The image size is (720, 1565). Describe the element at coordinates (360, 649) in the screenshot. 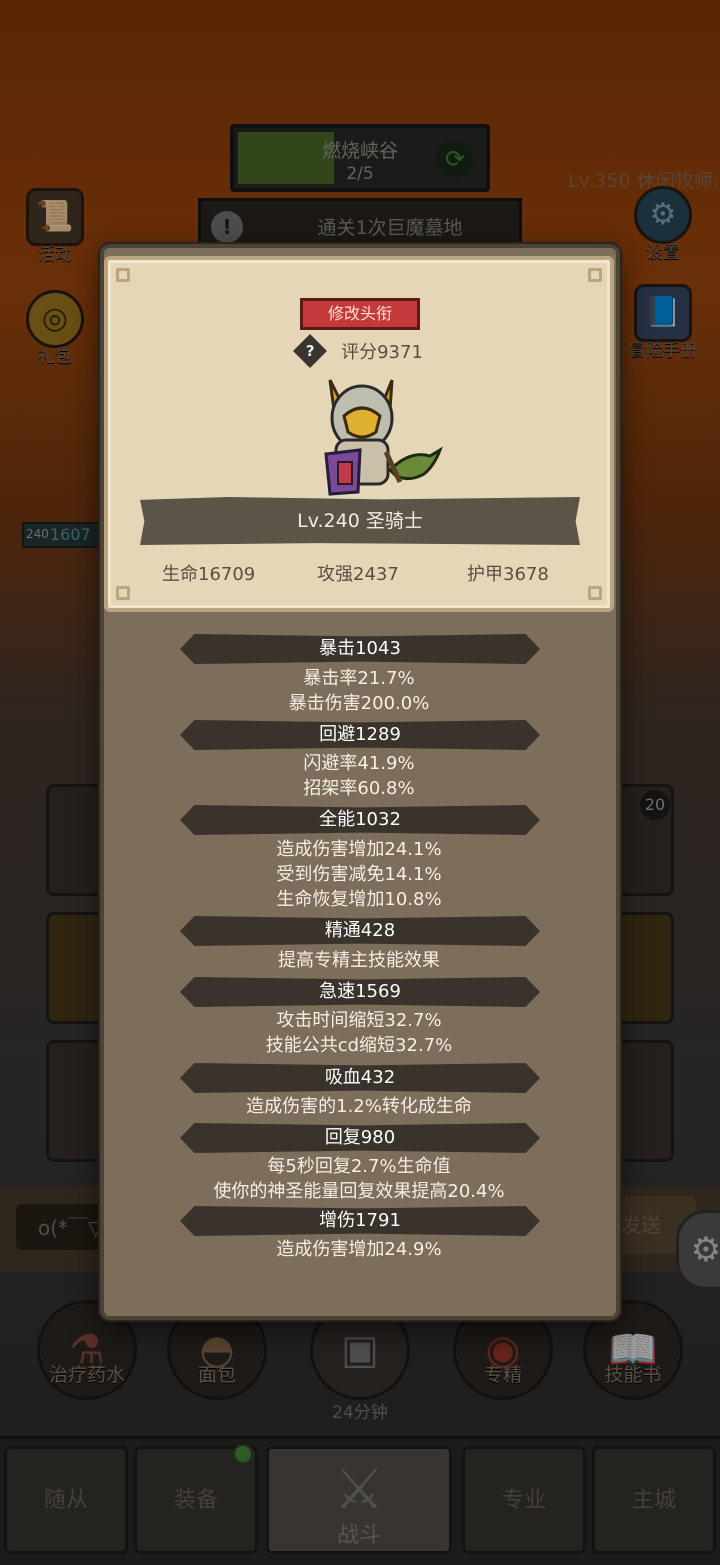

I see `stat-header-crit: 暴击1043` at that location.